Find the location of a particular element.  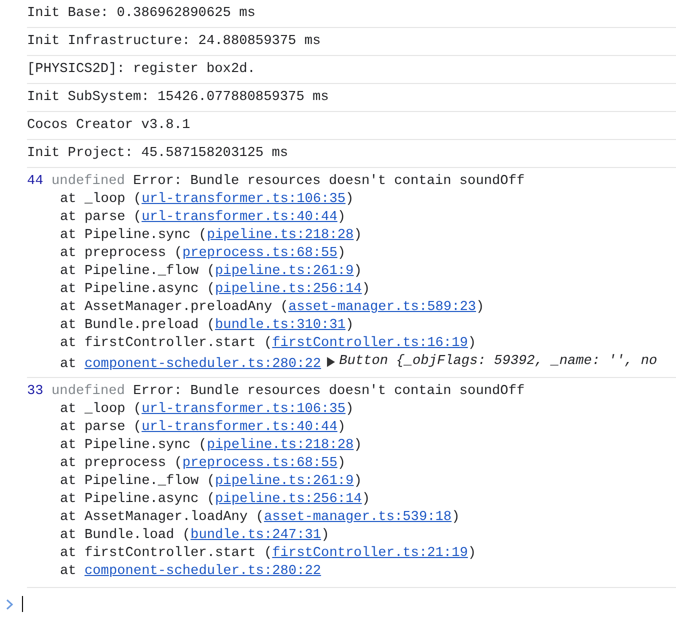

repeat-count: 33 is located at coordinates (35, 391).